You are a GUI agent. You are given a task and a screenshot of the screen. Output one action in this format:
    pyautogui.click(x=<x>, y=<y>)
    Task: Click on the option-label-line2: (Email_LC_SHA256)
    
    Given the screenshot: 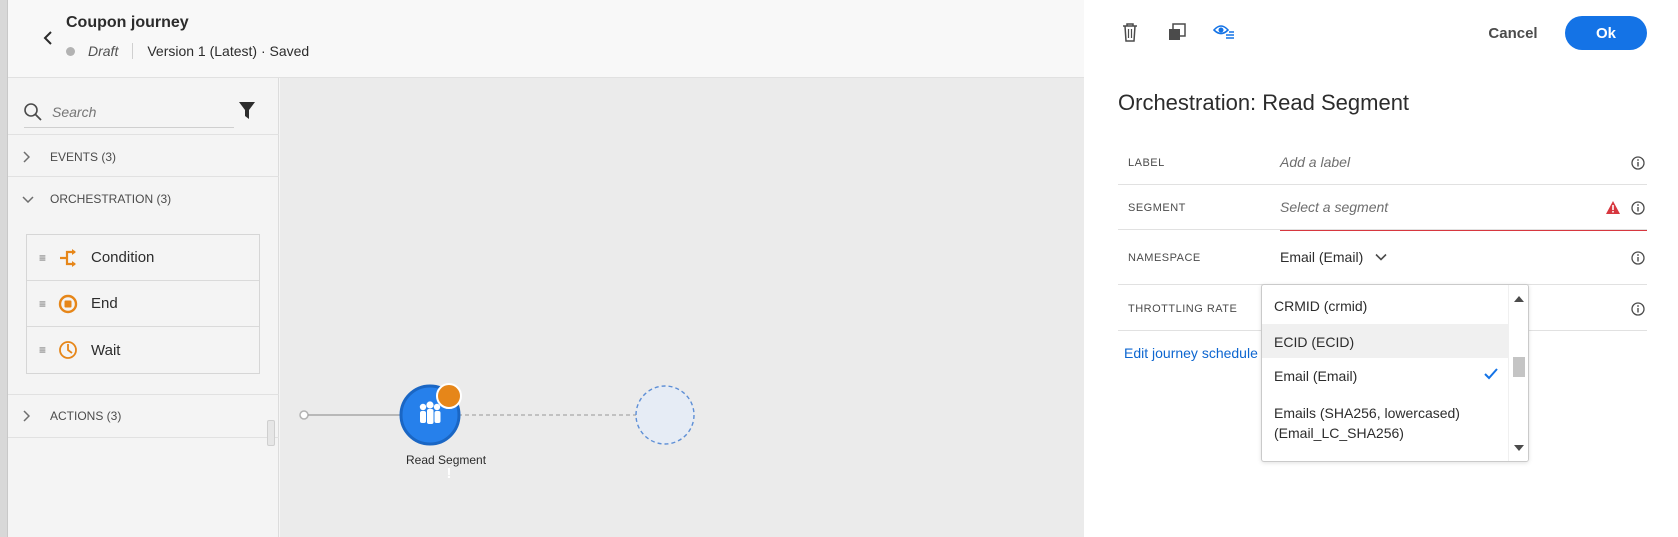 What is the action you would take?
    pyautogui.click(x=1339, y=433)
    